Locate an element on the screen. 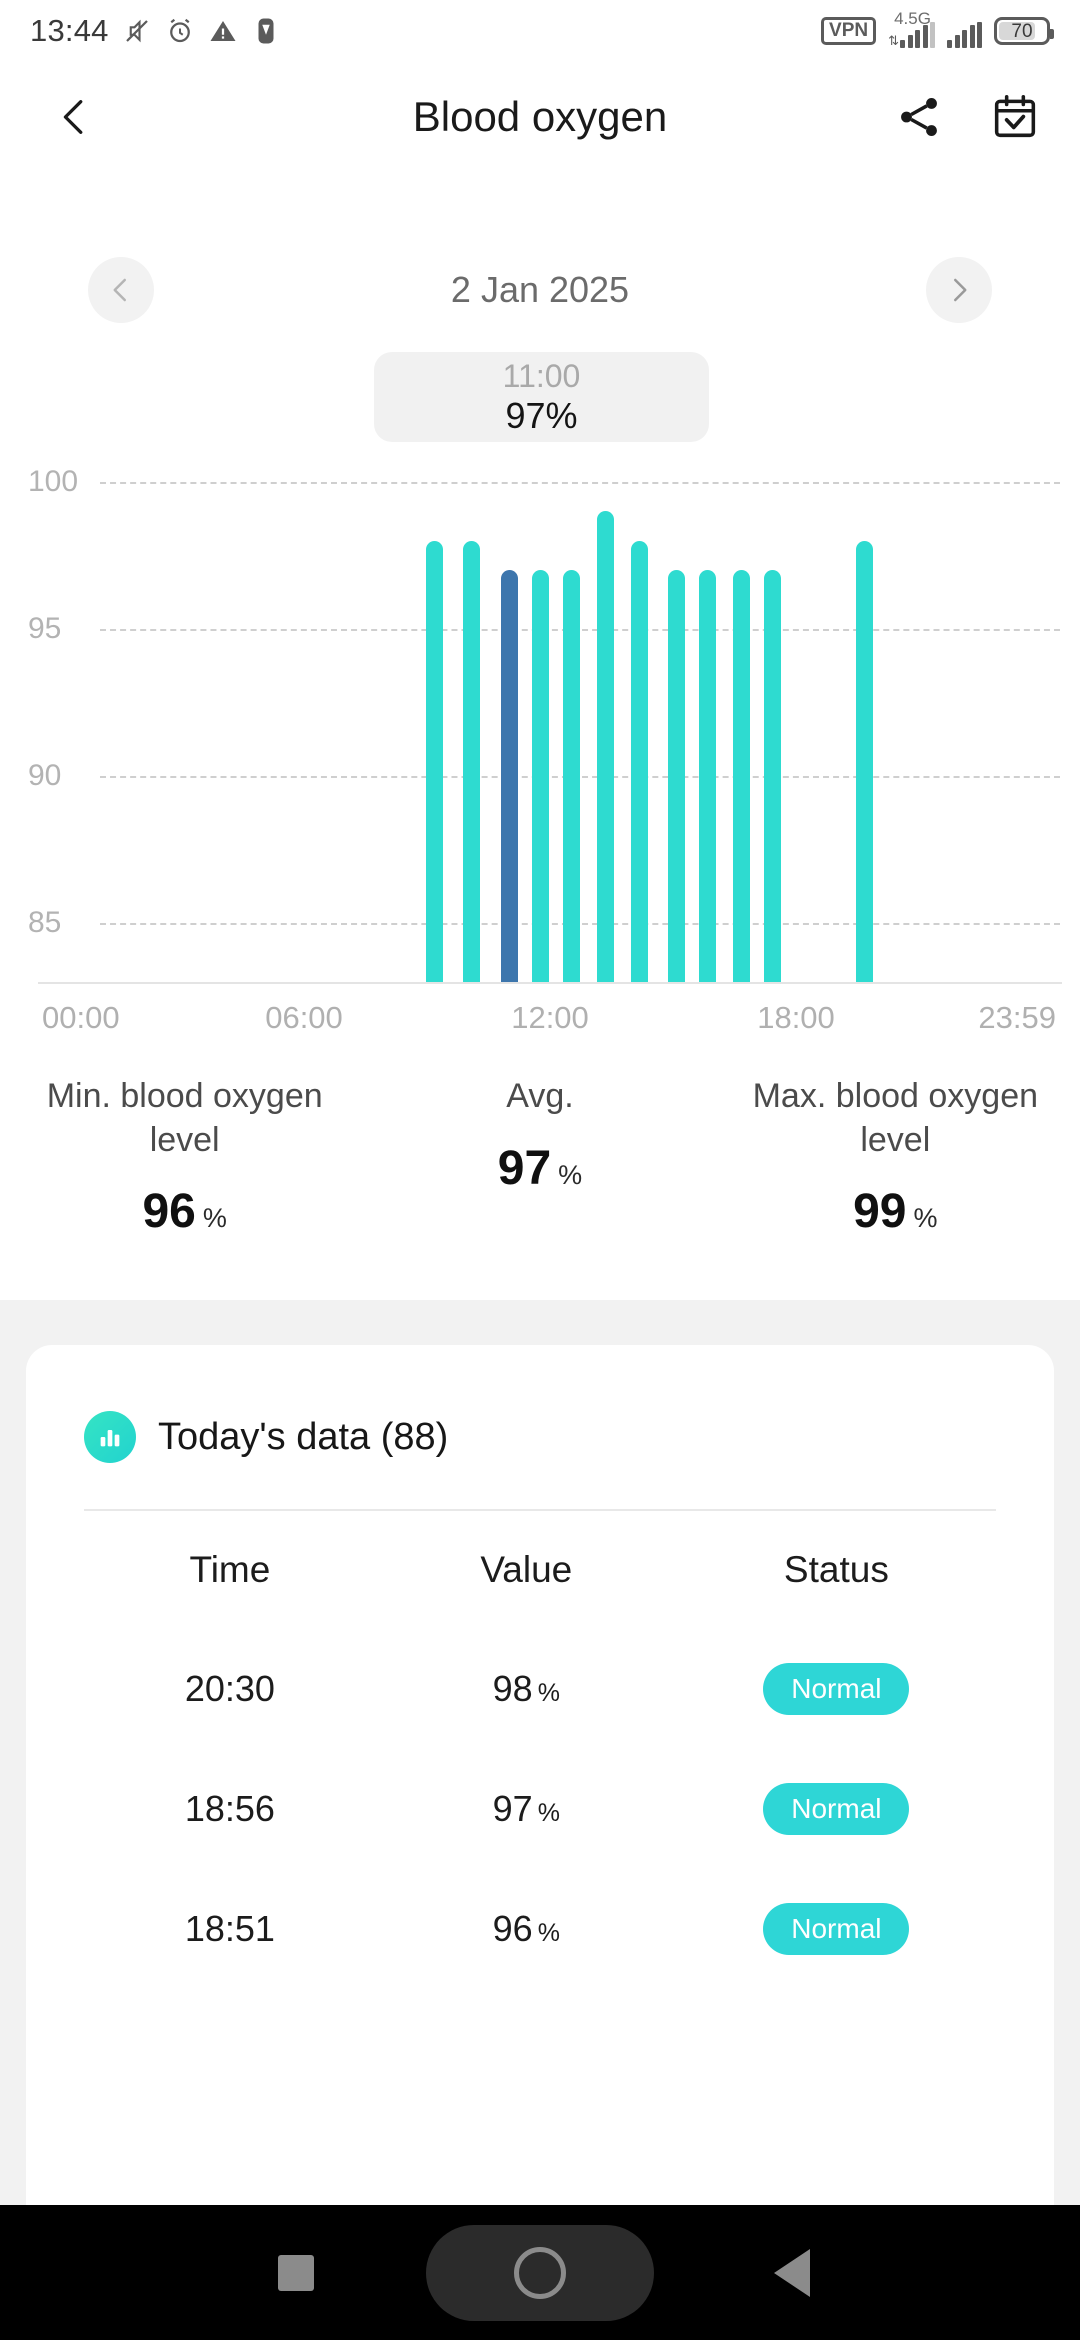 Image resolution: width=1080 pixels, height=2340 pixels. data-arrows-icon: ⇅ is located at coordinates (893, 40).